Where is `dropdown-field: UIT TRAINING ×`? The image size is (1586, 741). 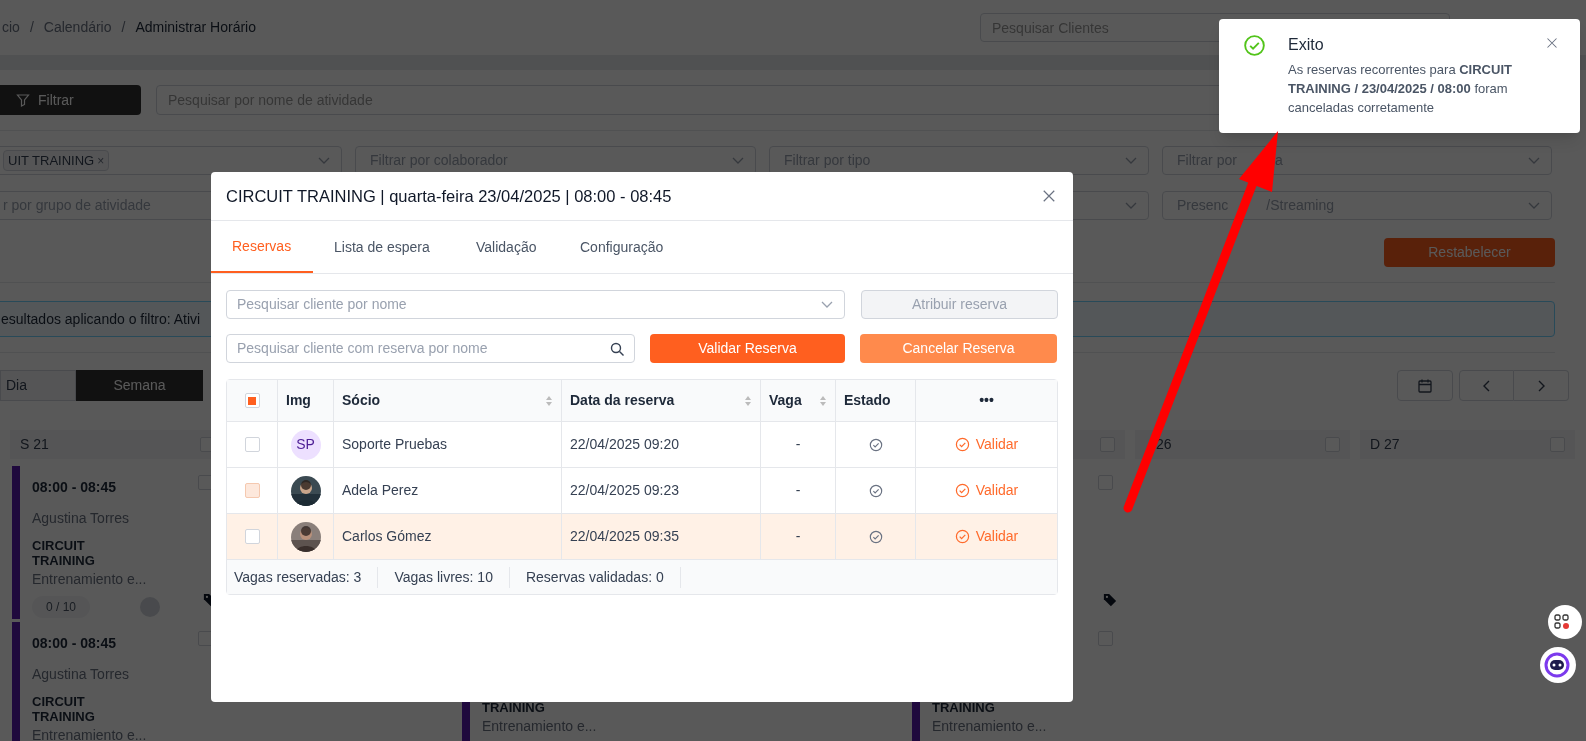
dropdown-field: UIT TRAINING × is located at coordinates (171, 160).